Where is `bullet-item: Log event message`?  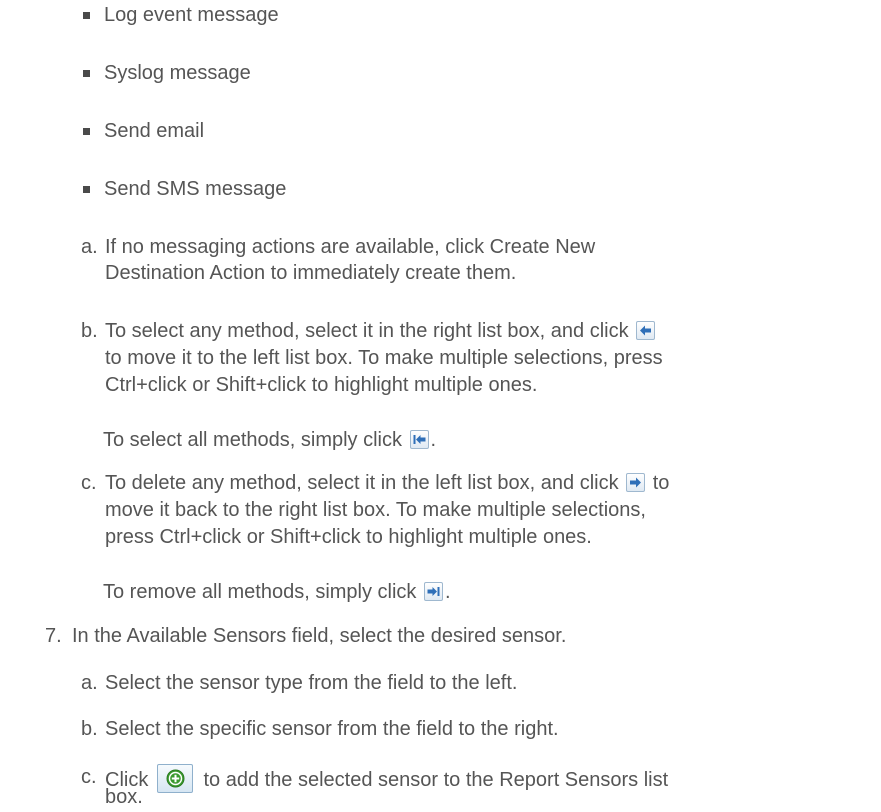 bullet-item: Log event message is located at coordinates (191, 15).